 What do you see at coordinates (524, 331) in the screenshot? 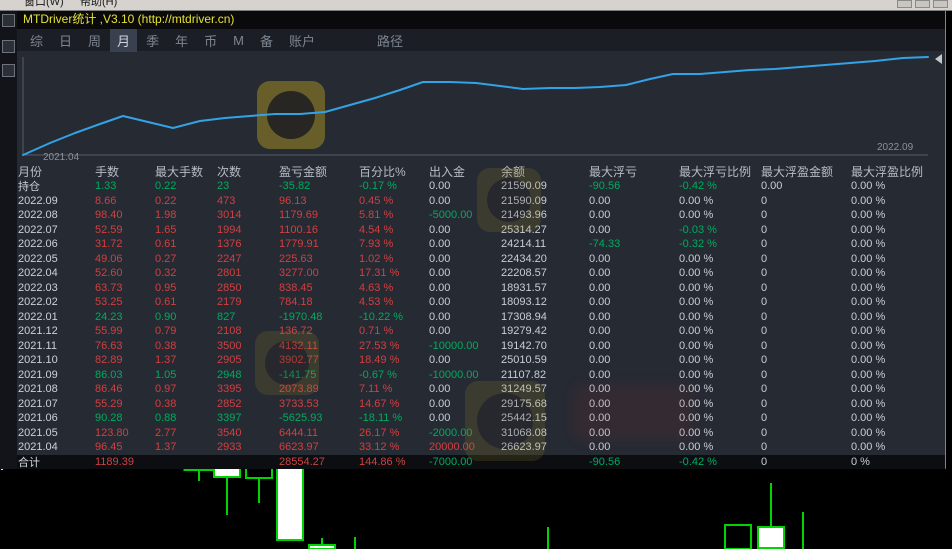
I see `cell: 19279.42` at bounding box center [524, 331].